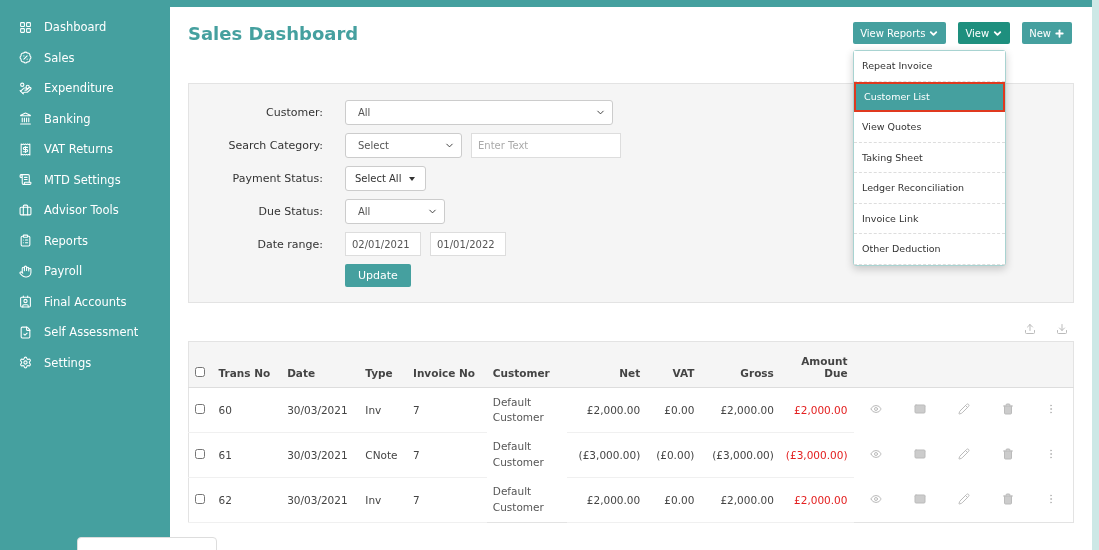 The image size is (1099, 550). I want to click on header-button: View, so click(984, 33).